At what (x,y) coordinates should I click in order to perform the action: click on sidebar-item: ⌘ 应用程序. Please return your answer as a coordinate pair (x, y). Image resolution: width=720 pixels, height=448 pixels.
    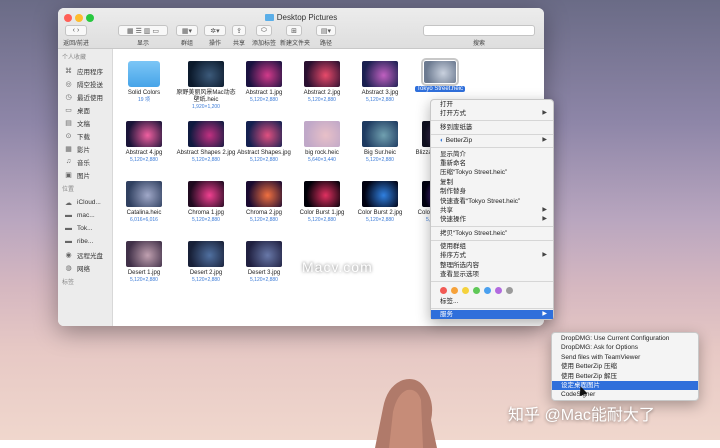
    Looking at the image, I should click on (85, 70).